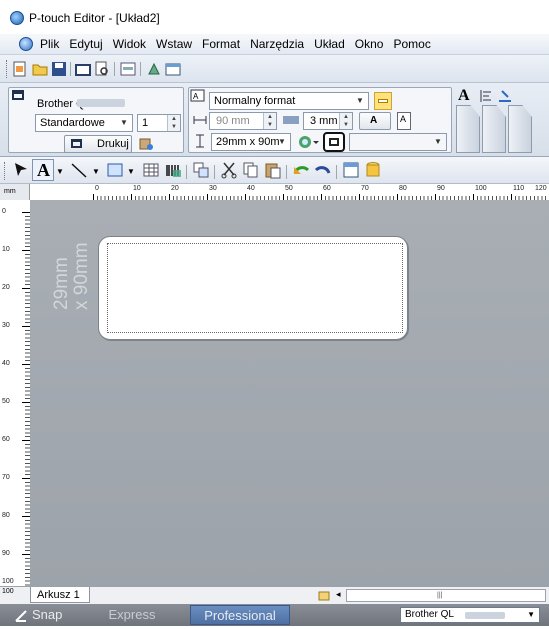 This screenshot has width=549, height=629. What do you see at coordinates (251, 142) in the screenshot?
I see `tape-size-select: 29mm x 90m ▼` at bounding box center [251, 142].